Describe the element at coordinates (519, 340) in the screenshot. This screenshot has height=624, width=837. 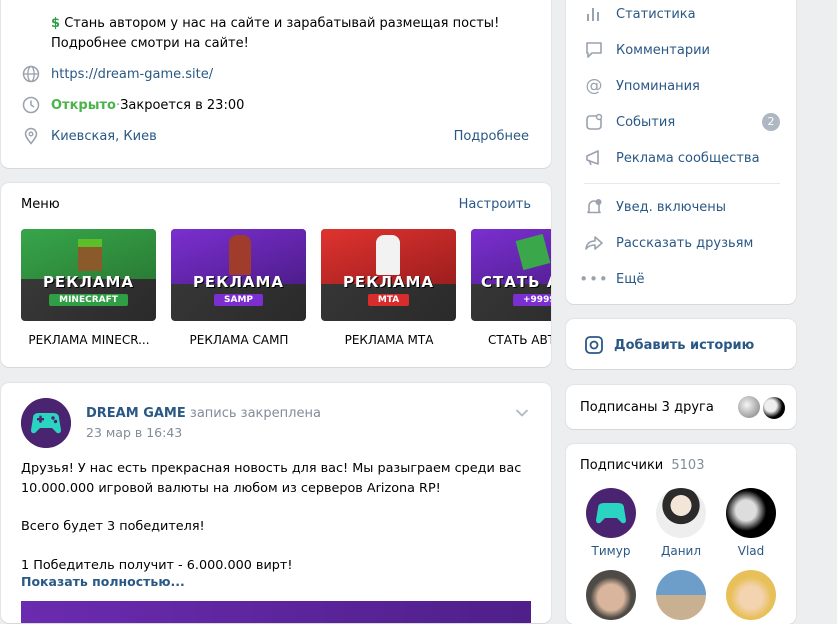
I see `menu-tile-label: СТАТЬ АВТ` at that location.